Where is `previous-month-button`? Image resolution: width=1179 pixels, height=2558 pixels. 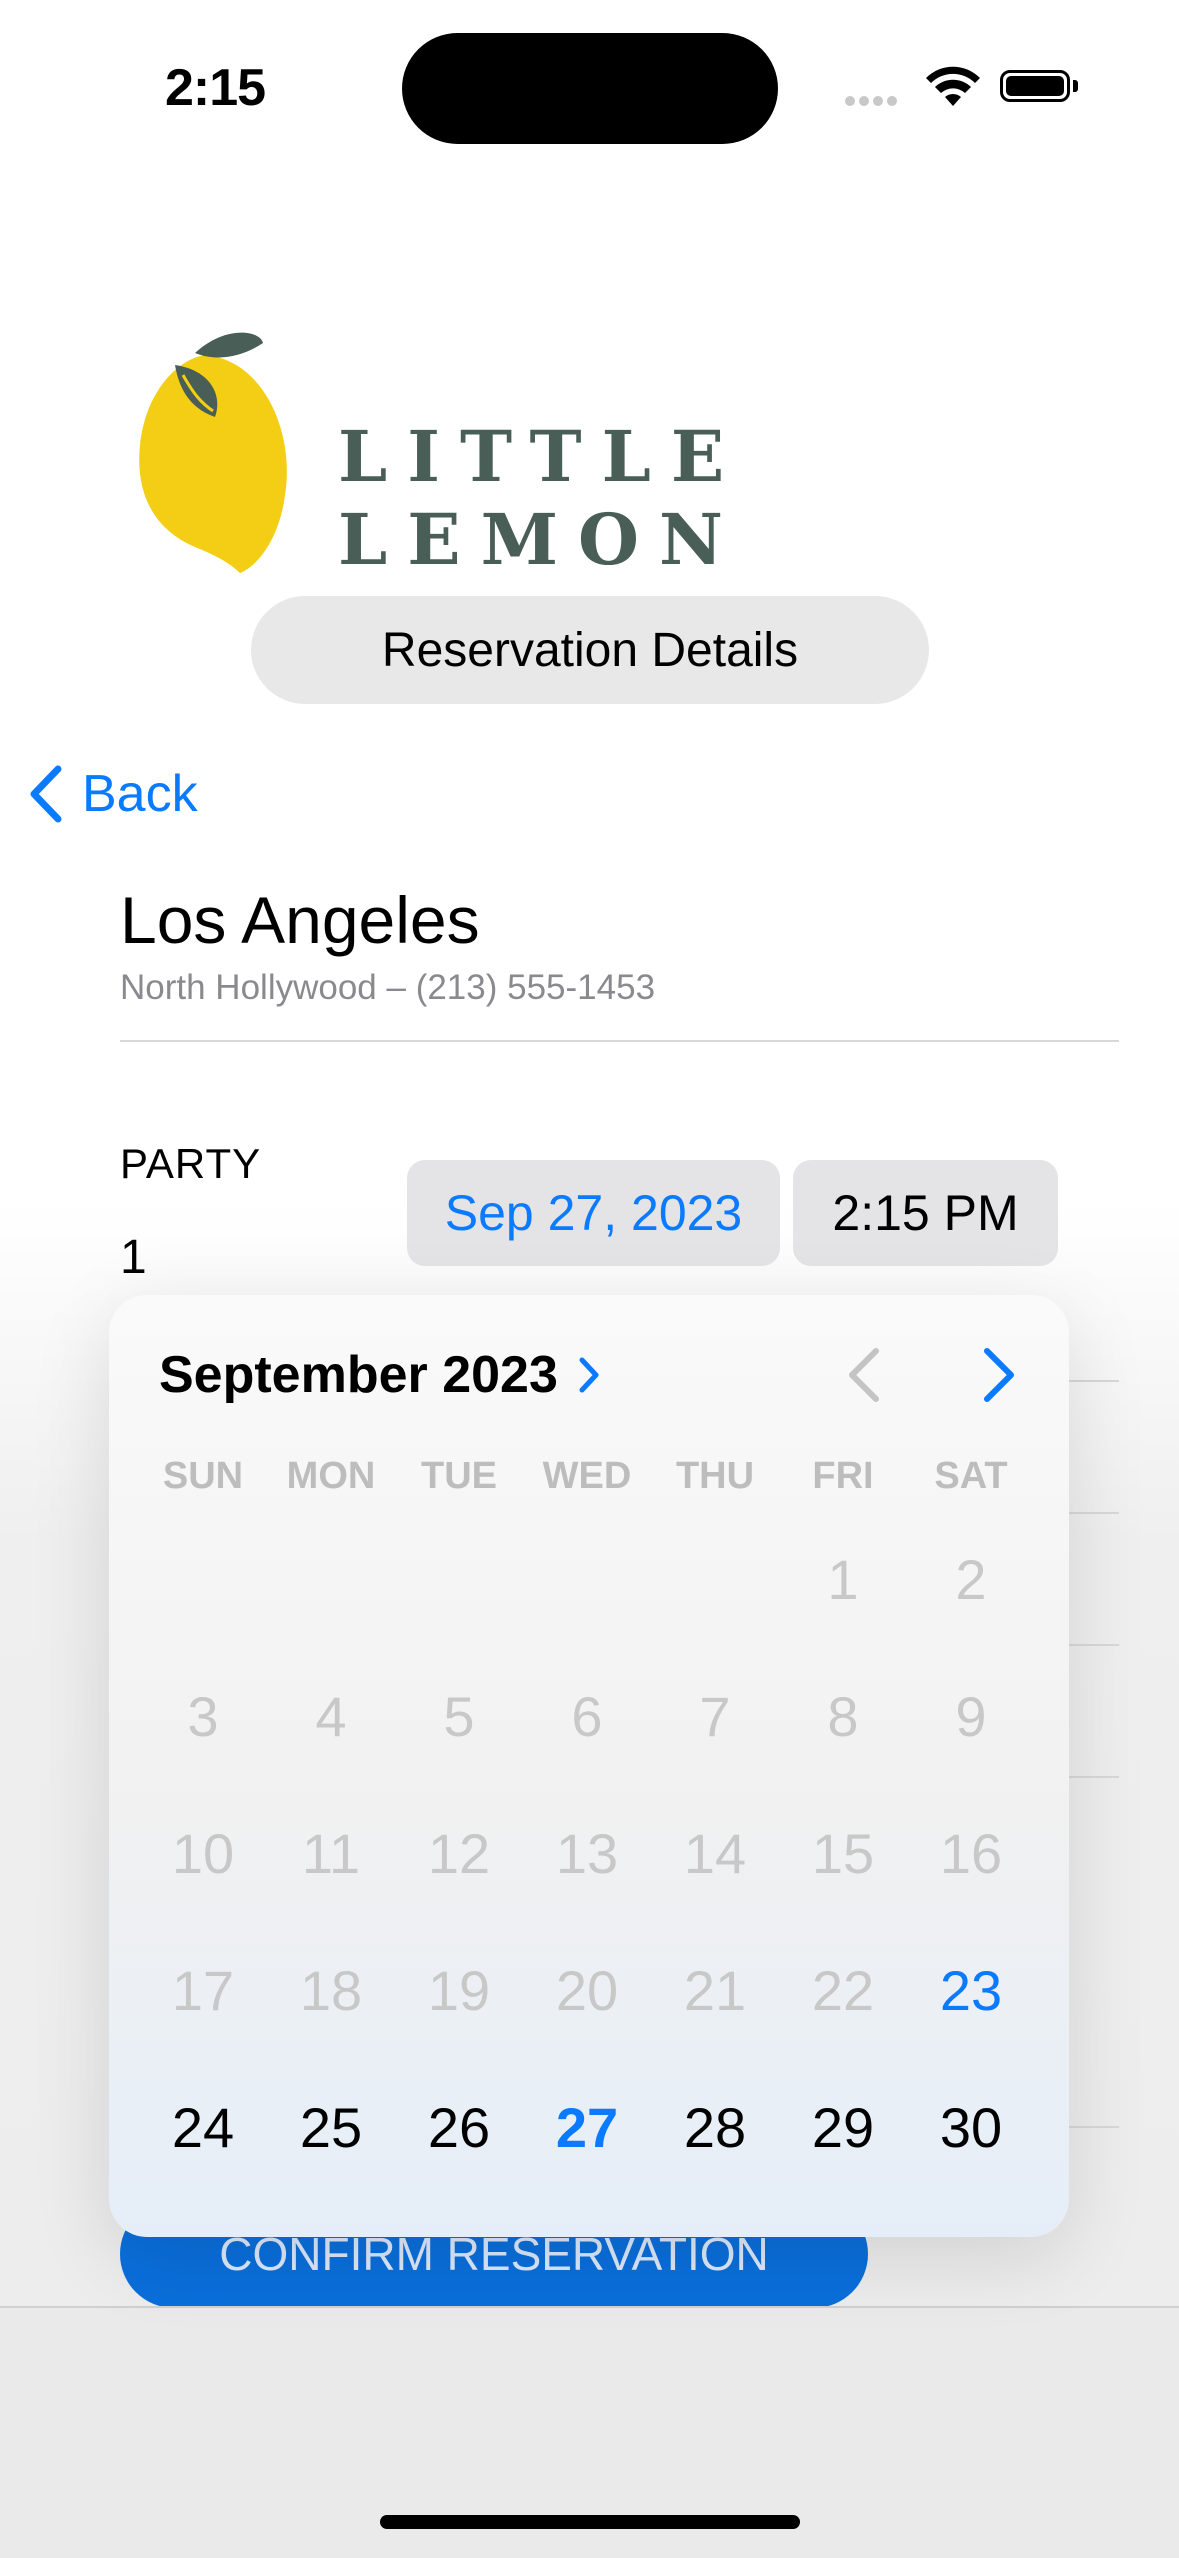 previous-month-button is located at coordinates (864, 1377).